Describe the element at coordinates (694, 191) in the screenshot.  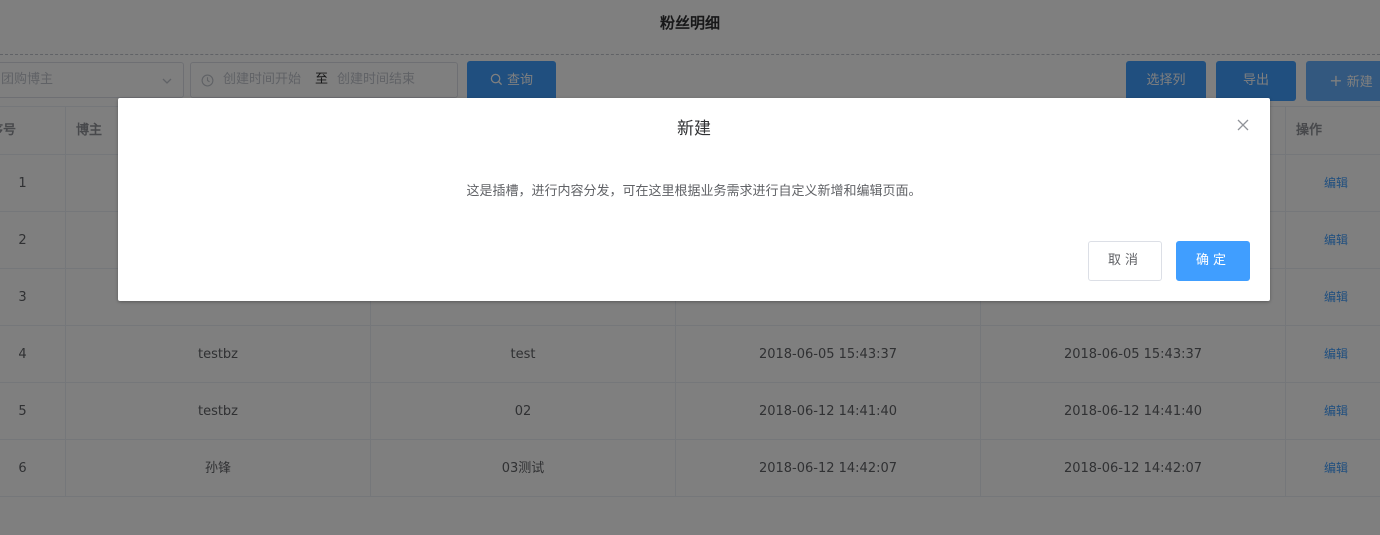
I see `dialog-body-text: 这是插槽，进行内容分发，可在这里根据业务需求进行自定义新增和编辑页面。` at that location.